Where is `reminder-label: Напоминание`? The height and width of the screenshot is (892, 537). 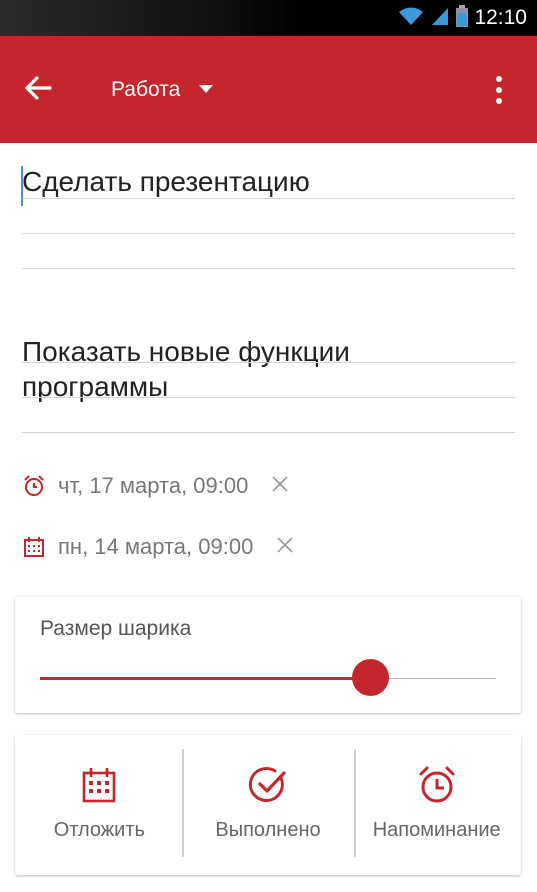
reminder-label: Напоминание is located at coordinates (436, 830).